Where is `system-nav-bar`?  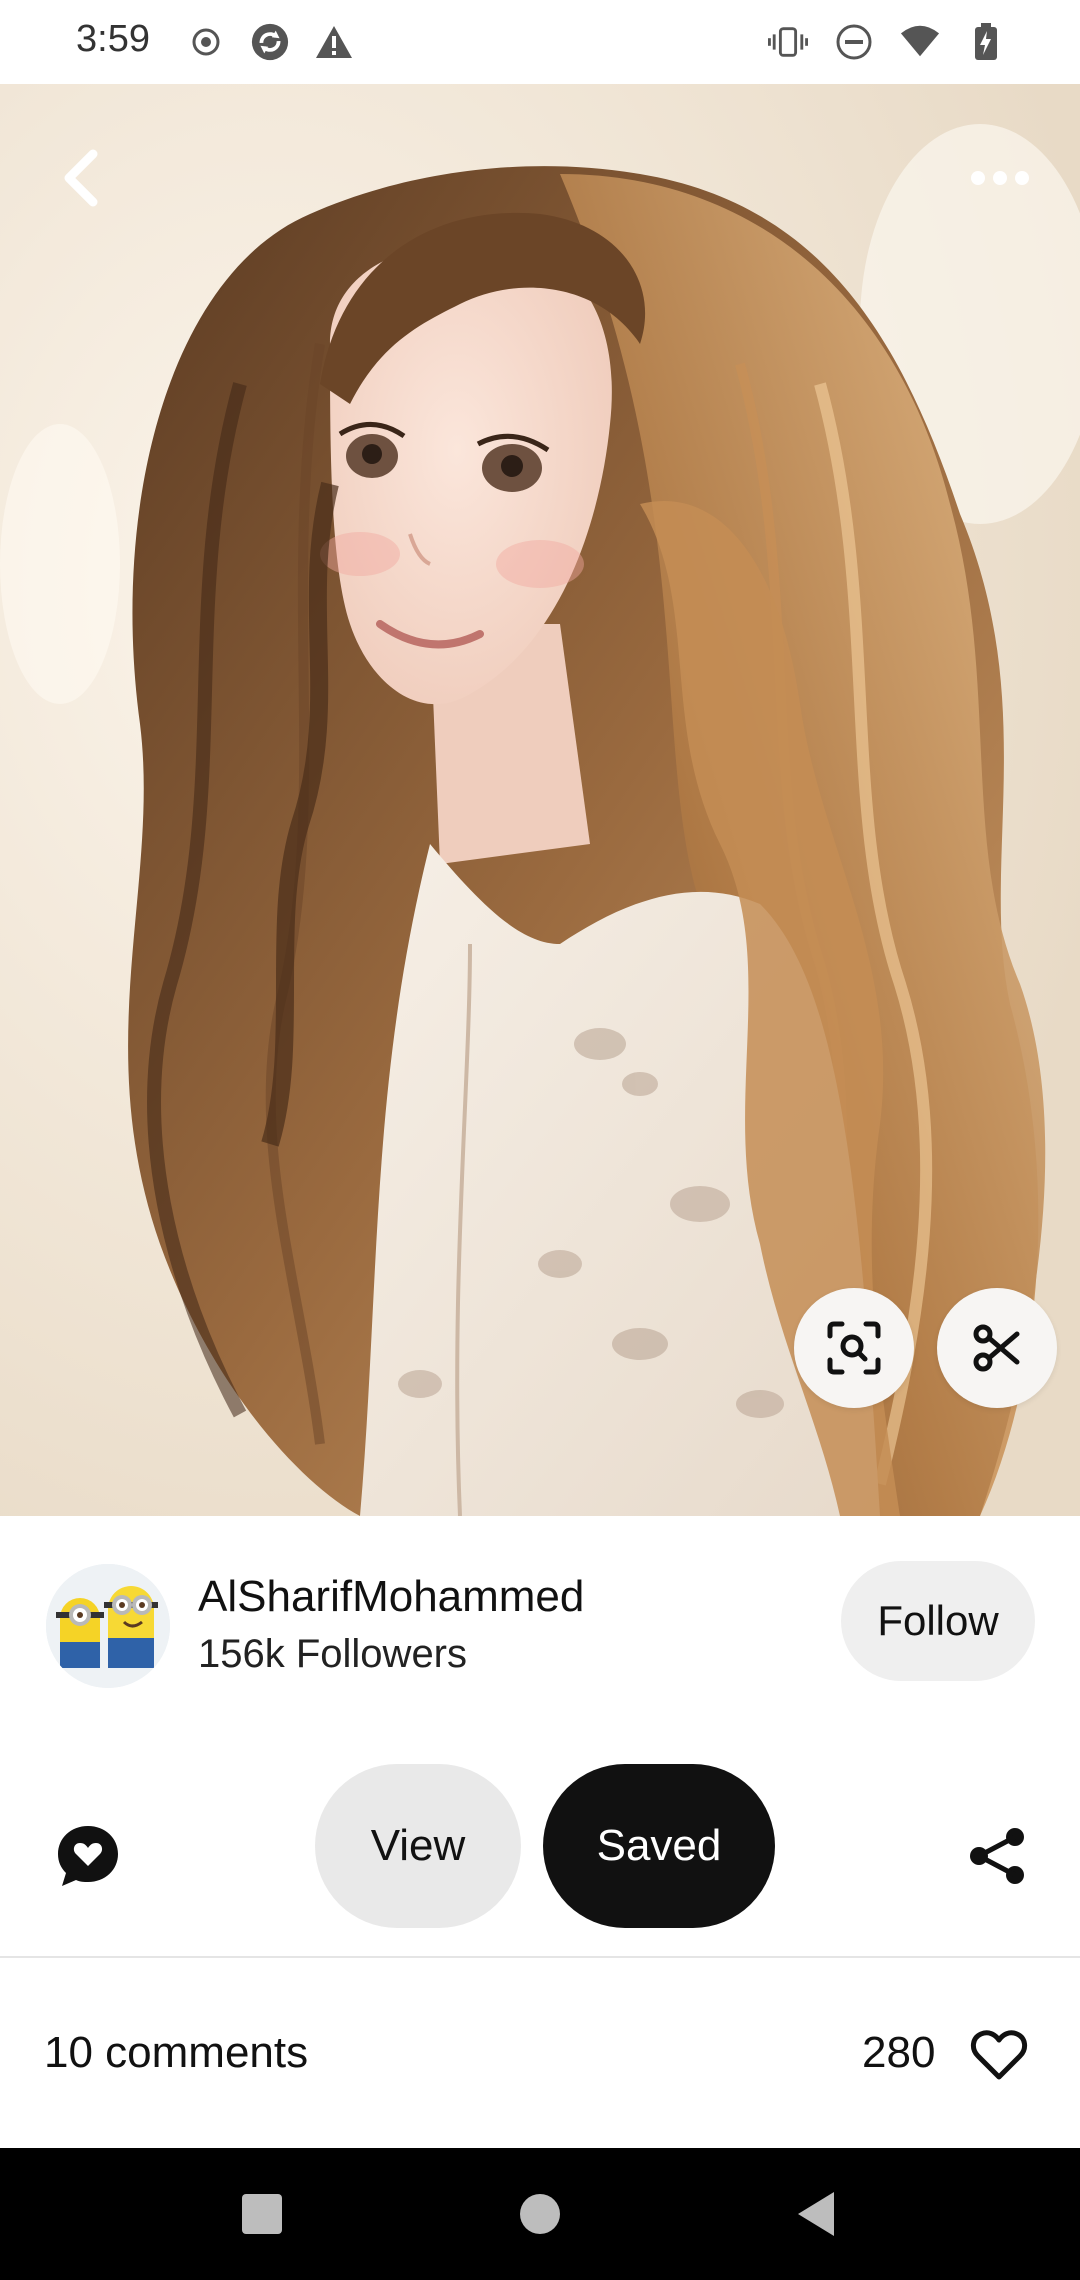
system-nav-bar is located at coordinates (540, 2214).